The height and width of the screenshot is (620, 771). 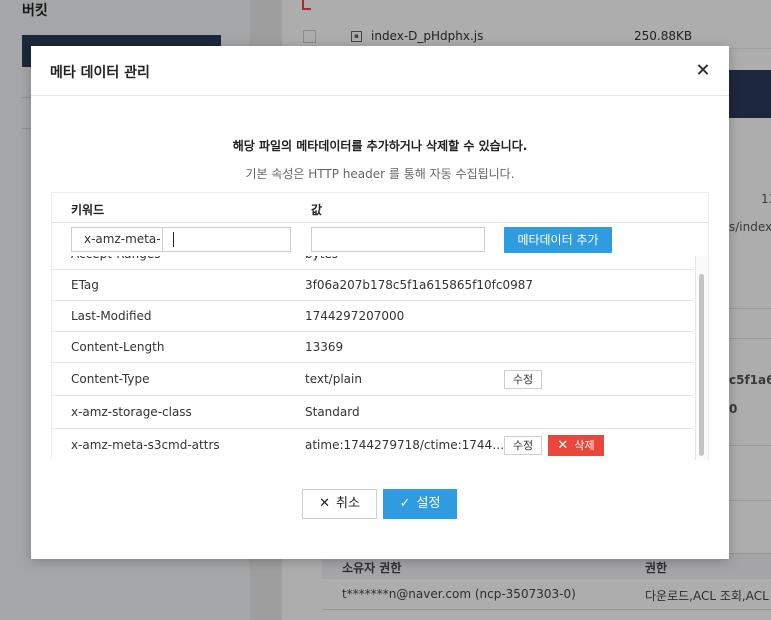 What do you see at coordinates (701, 365) in the screenshot?
I see `scrollbar-thumb` at bounding box center [701, 365].